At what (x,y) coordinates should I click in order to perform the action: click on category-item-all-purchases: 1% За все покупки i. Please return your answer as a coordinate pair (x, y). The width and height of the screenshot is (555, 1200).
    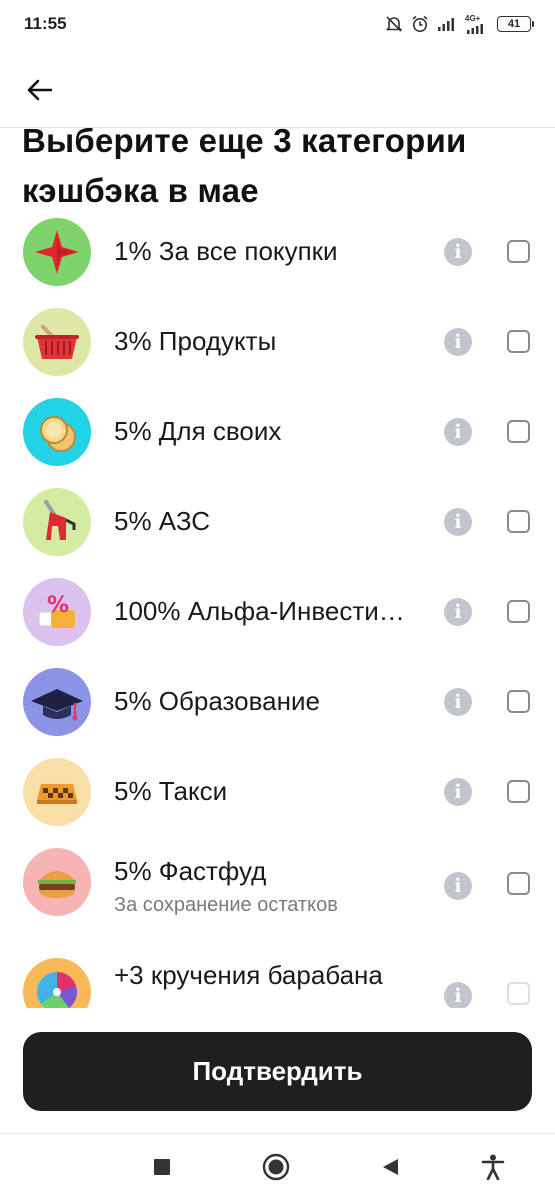
    Looking at the image, I should click on (277, 263).